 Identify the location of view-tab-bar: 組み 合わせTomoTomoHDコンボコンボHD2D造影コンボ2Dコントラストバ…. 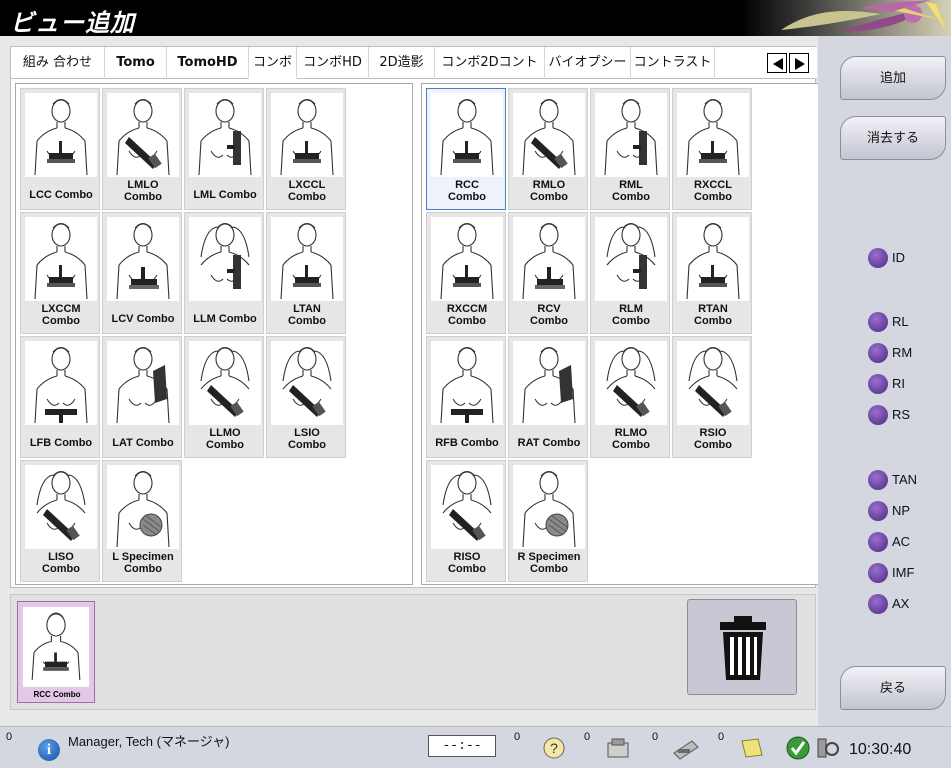
(414, 74).